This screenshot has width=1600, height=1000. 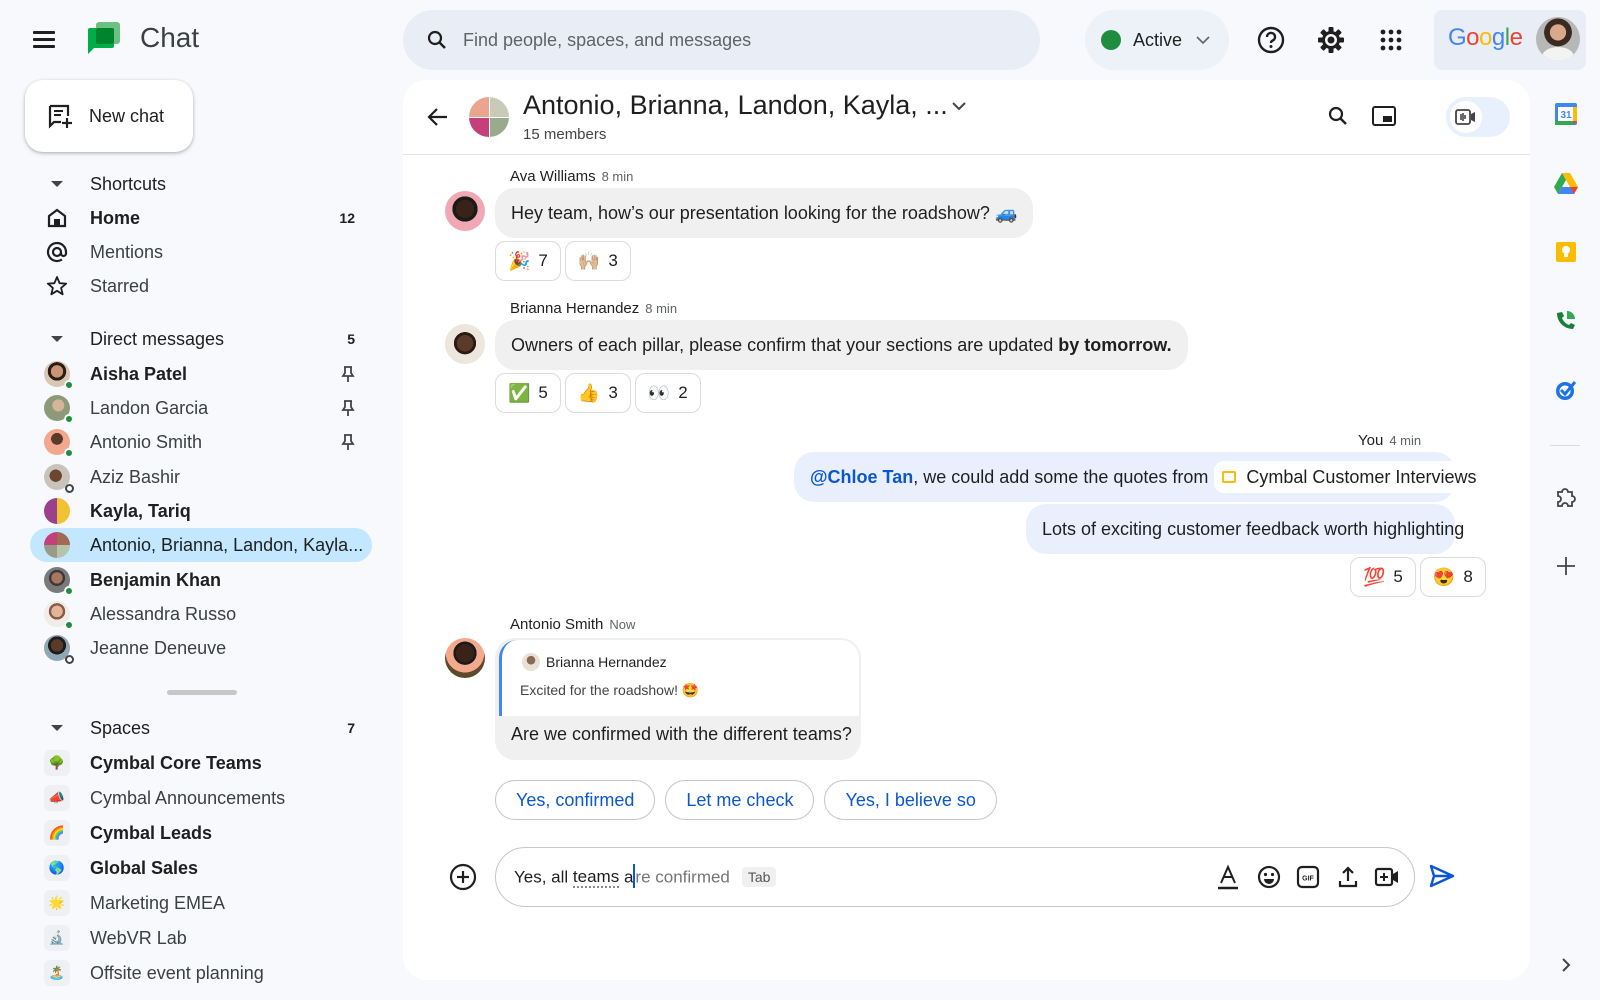 I want to click on add-ons-puzzle-icon, so click(x=1566, y=497).